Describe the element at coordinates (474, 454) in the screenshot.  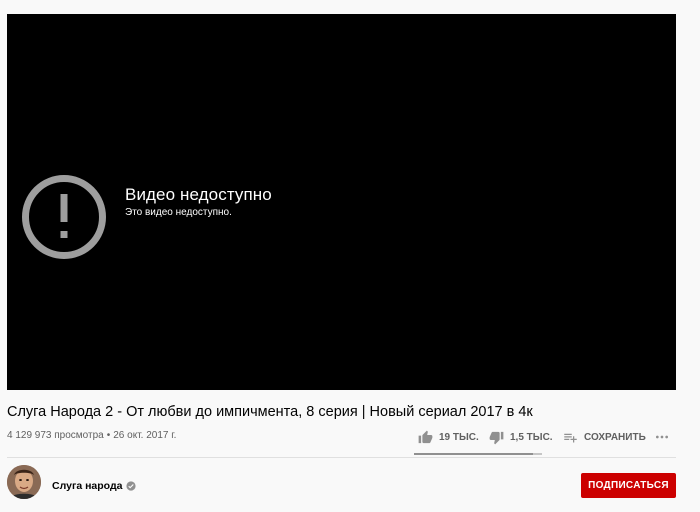
I see `sentiment-bar-fill` at that location.